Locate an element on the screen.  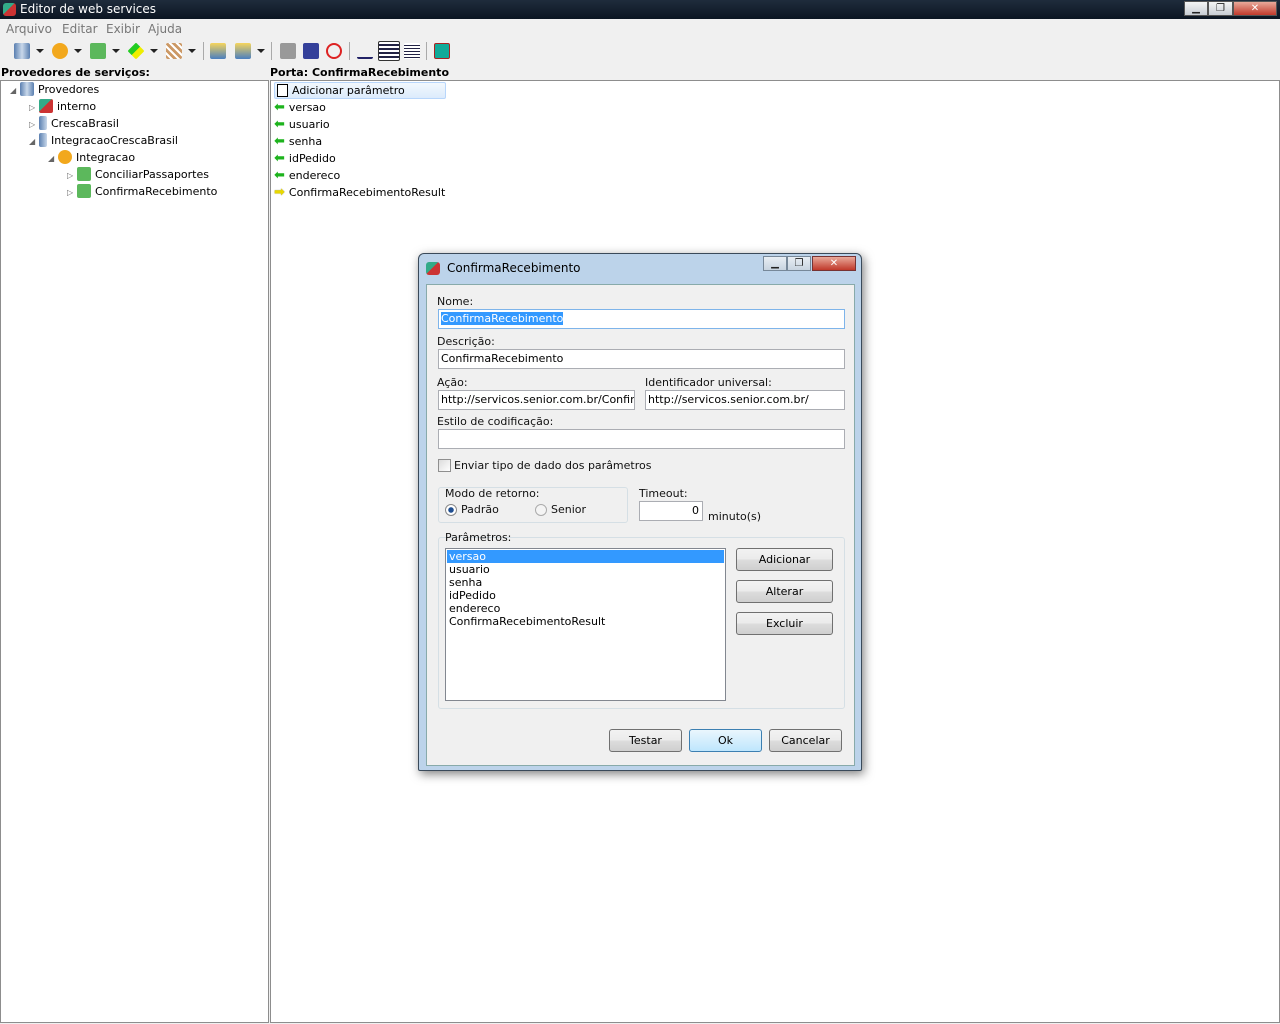
provider-icon is located at coordinates (46, 106).